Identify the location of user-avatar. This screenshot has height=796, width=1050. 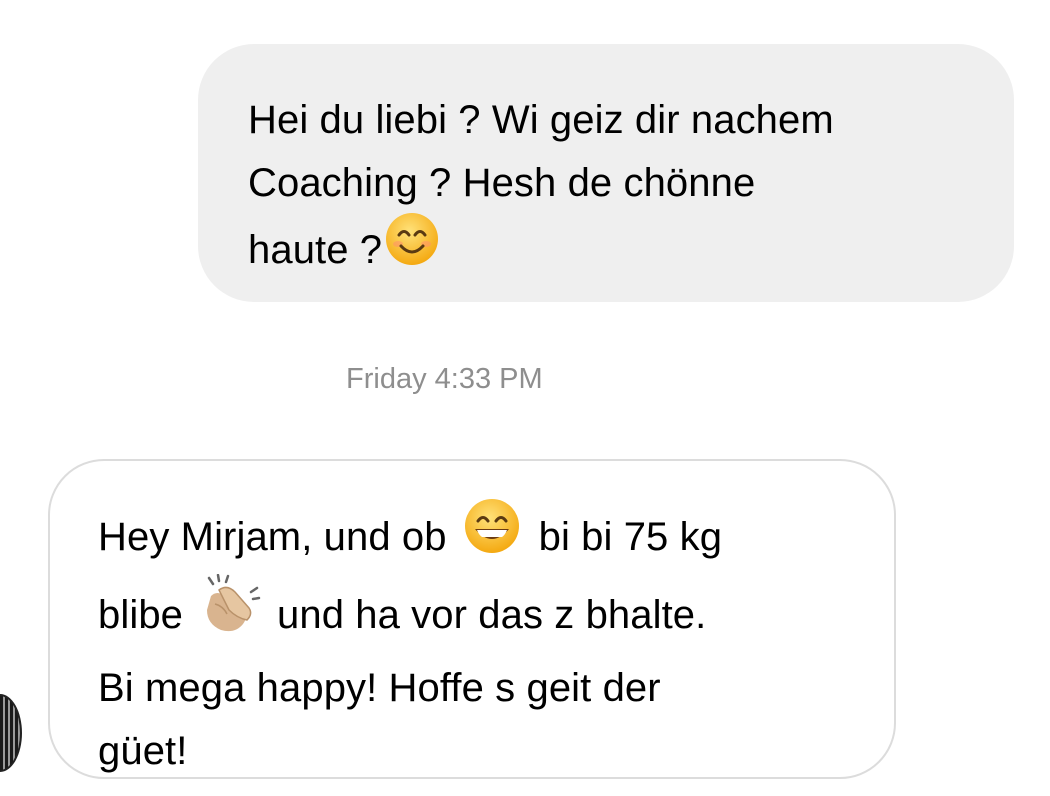
(11, 733).